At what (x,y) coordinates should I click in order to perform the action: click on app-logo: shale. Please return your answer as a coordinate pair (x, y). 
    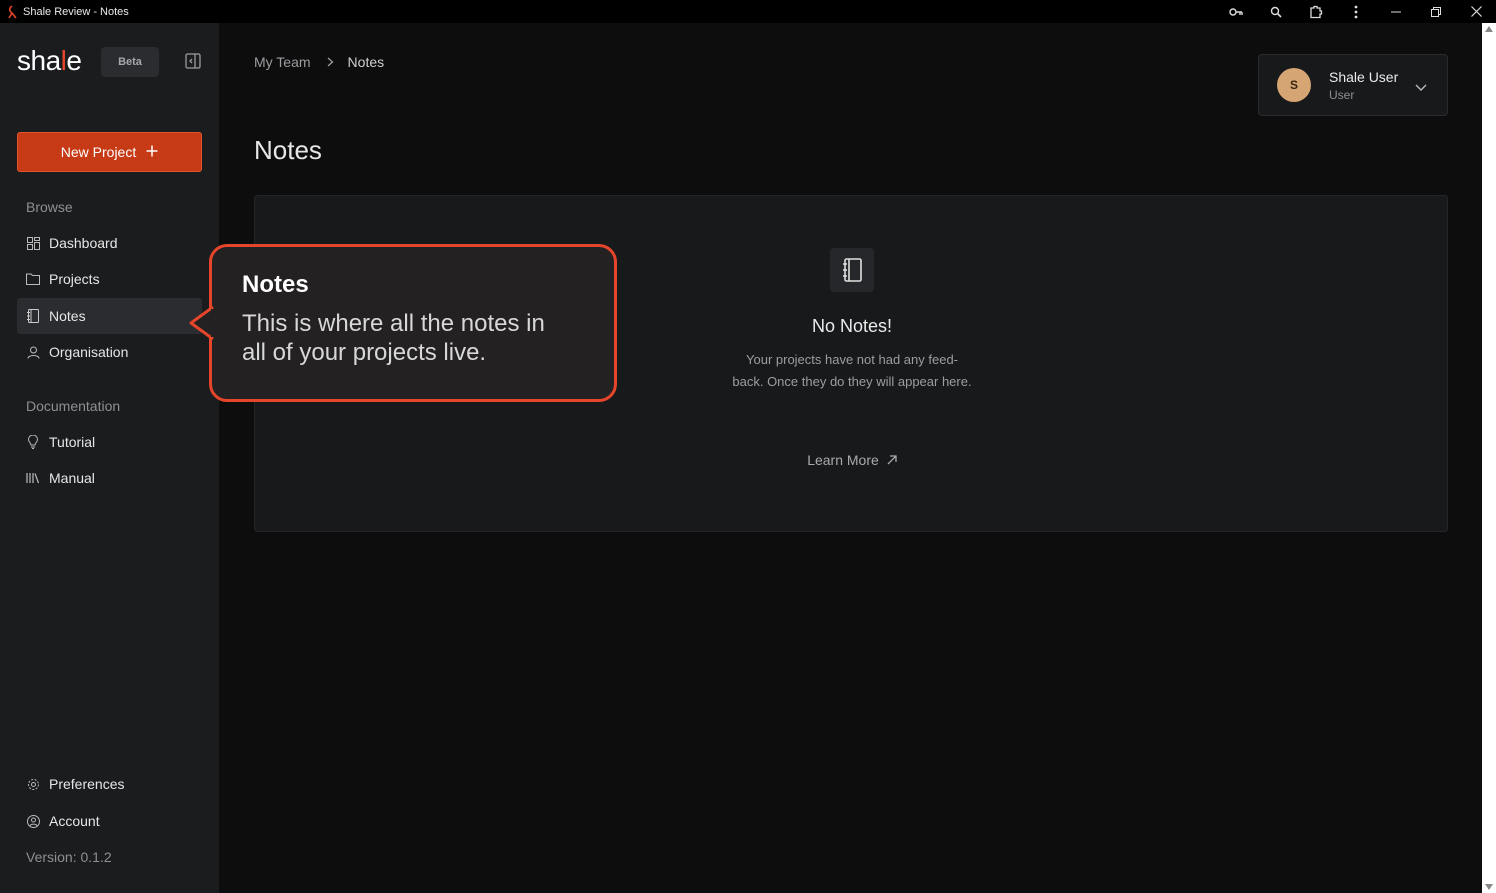
    Looking at the image, I should click on (49, 61).